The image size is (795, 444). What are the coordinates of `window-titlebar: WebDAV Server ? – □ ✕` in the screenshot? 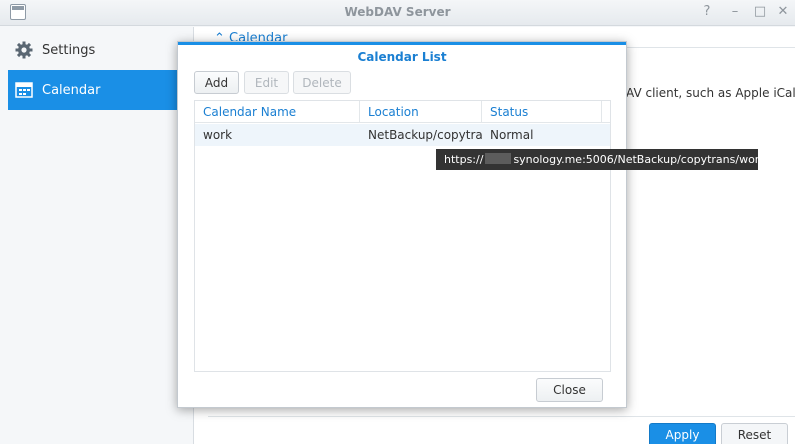 It's located at (397, 13).